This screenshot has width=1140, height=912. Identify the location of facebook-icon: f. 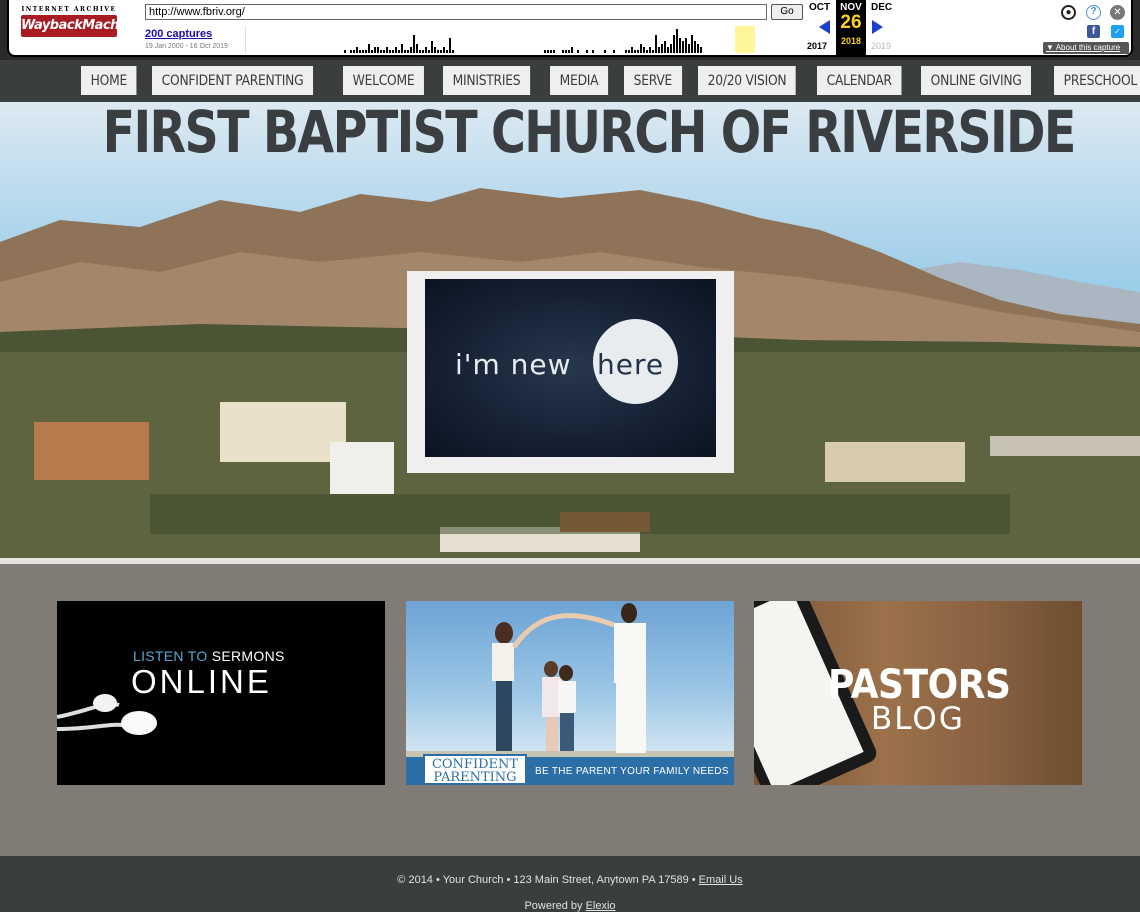
(1093, 31).